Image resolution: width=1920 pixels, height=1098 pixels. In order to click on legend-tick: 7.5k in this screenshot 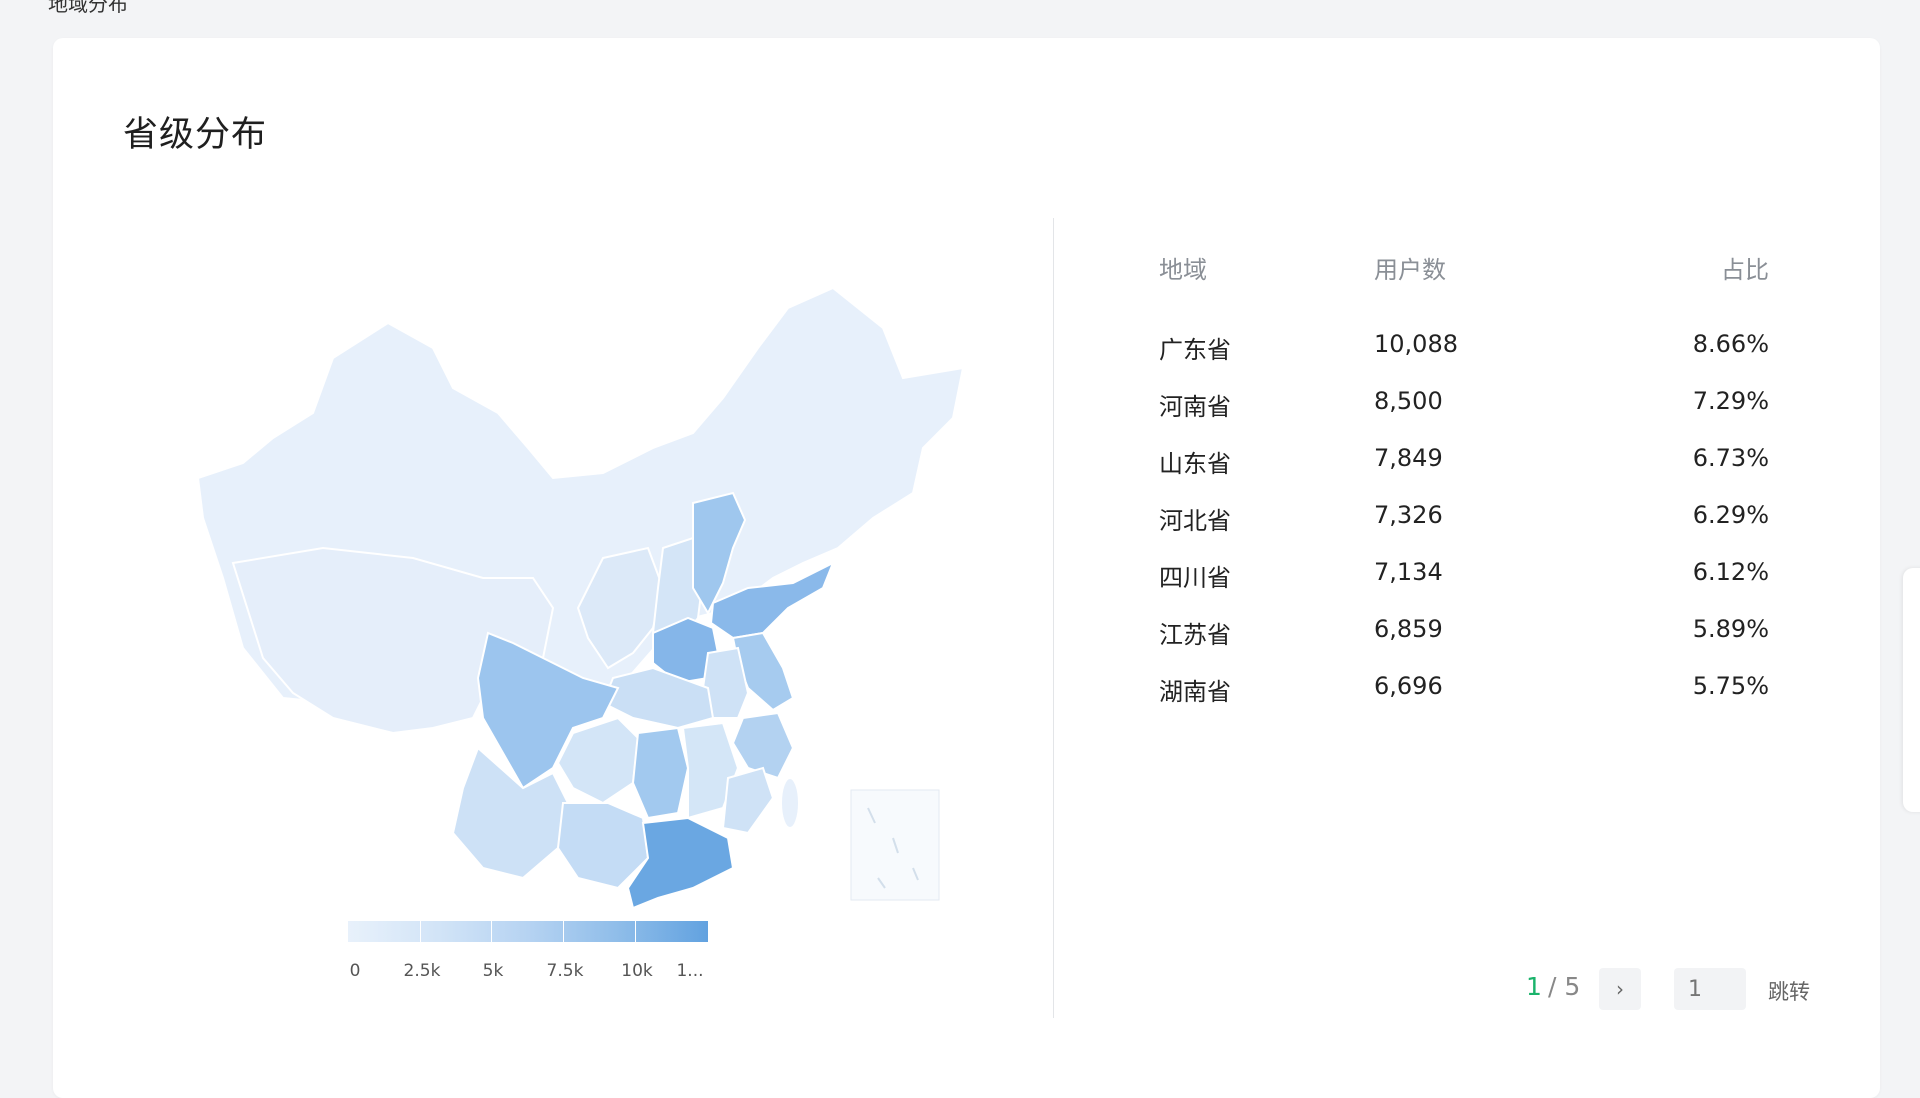, I will do `click(565, 971)`.